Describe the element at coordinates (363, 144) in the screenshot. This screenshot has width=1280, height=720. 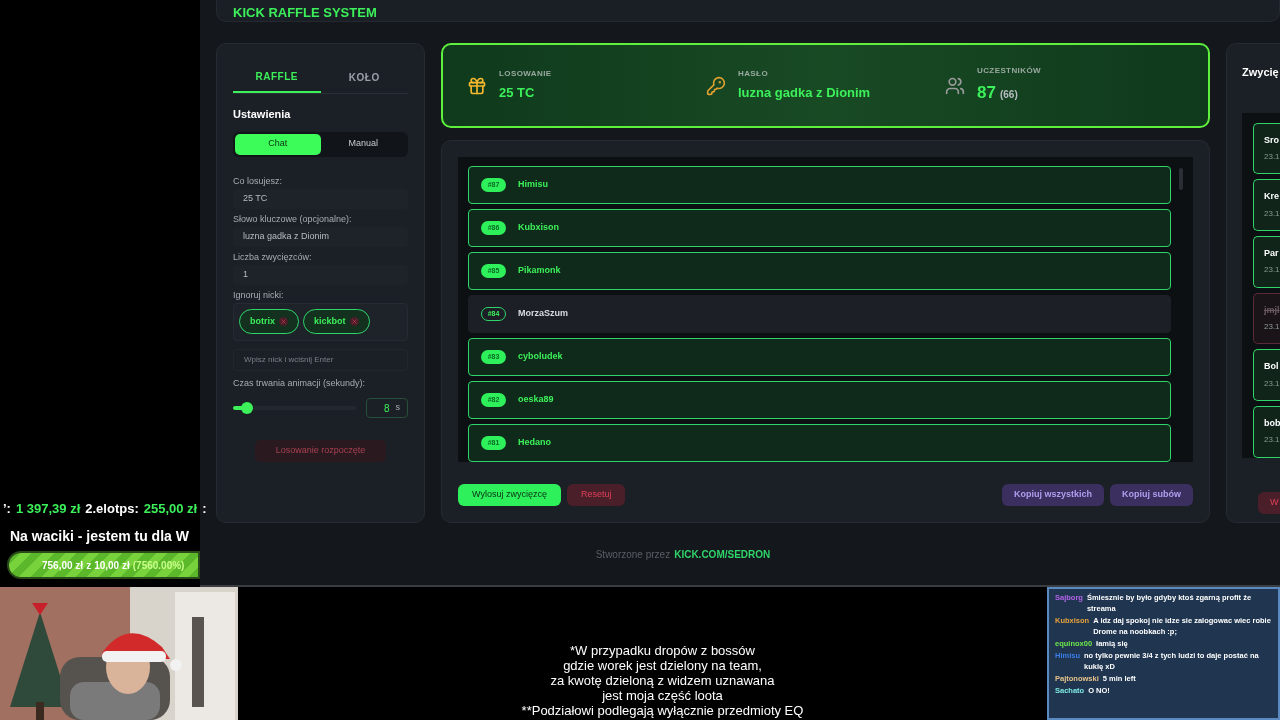
I see `mode-option: Manual` at that location.